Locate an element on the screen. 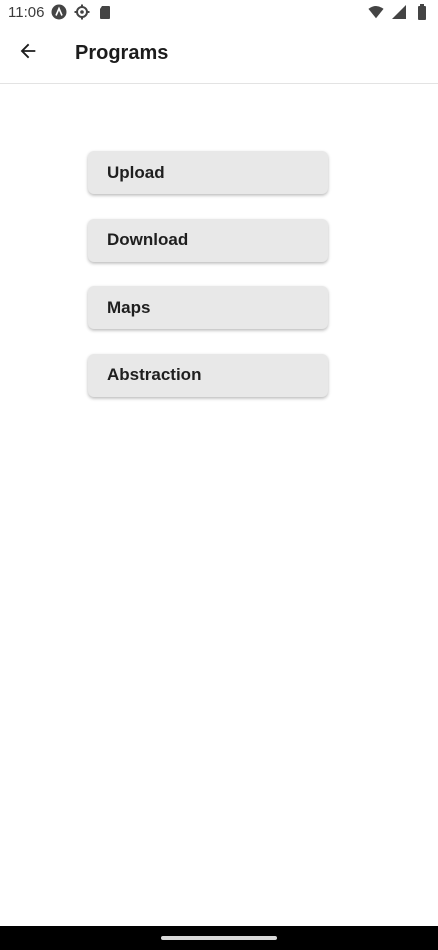  battery-icon is located at coordinates (422, 12).